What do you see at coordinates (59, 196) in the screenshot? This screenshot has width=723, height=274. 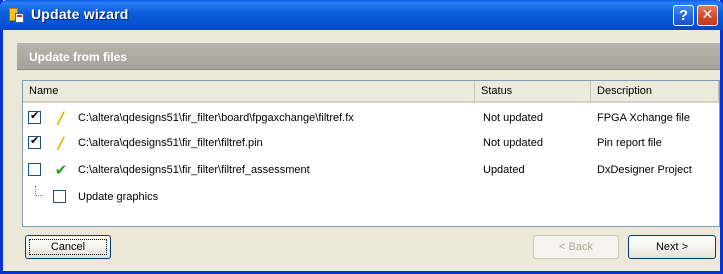 I see `update-graphics-checkbox` at bounding box center [59, 196].